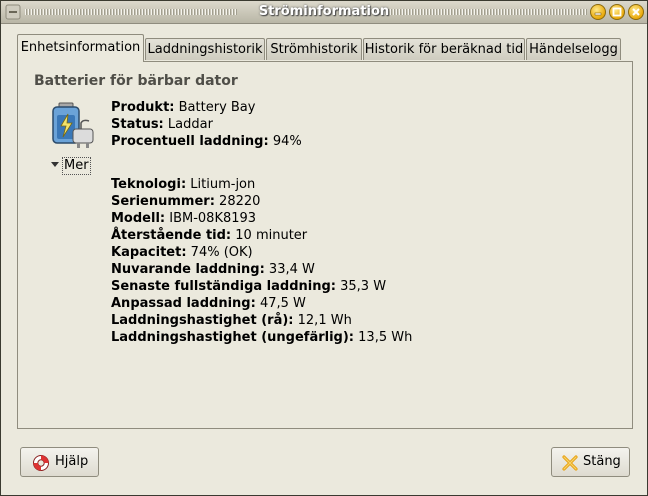  I want to click on detail-modell: Modell: IBM-08K8193, so click(184, 218).